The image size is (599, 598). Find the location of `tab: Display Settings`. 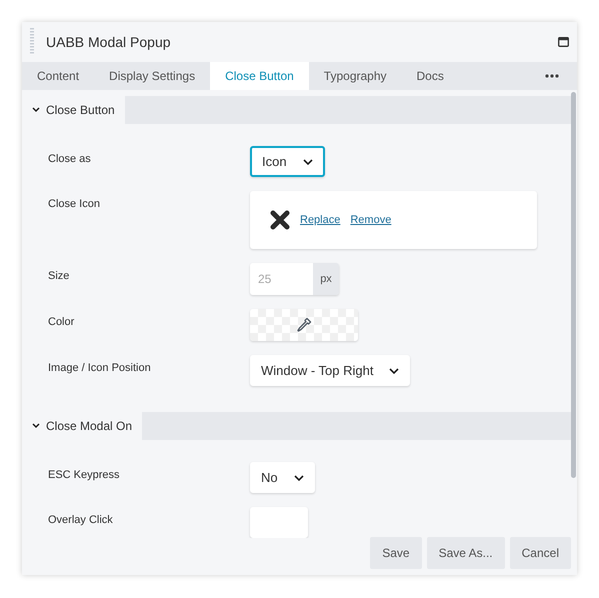

tab: Display Settings is located at coordinates (152, 76).